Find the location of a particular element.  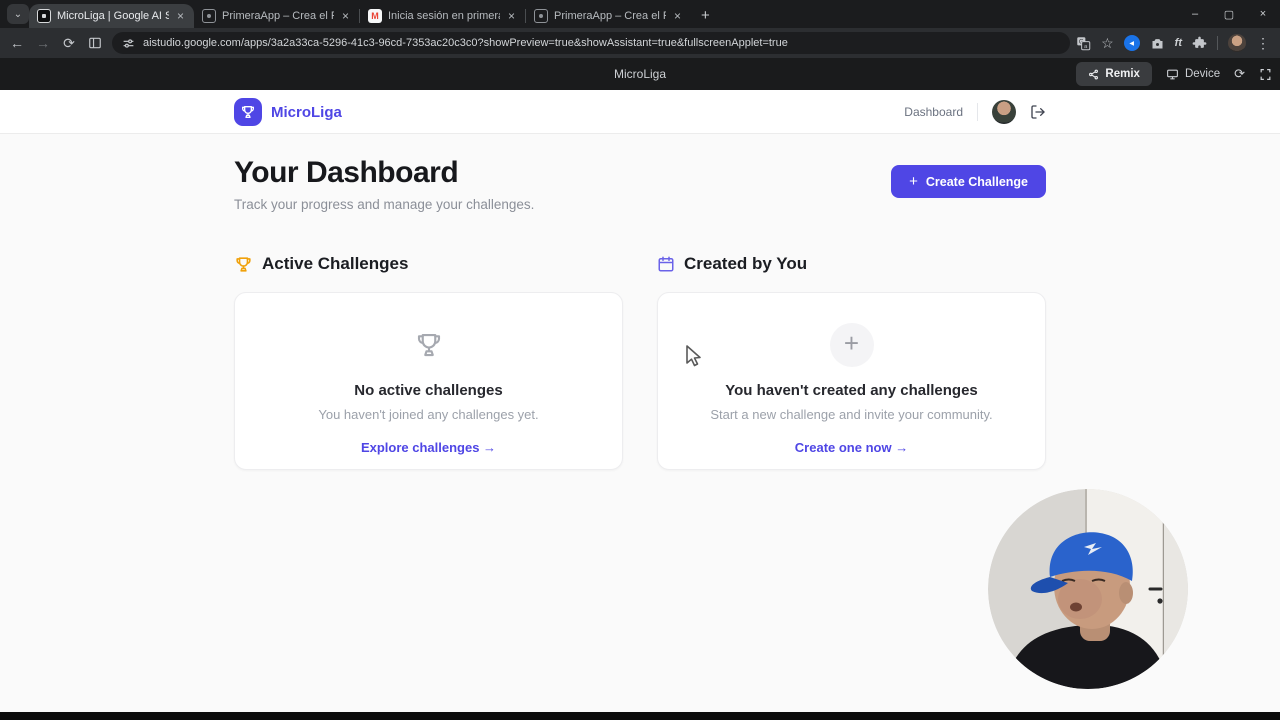

maximize-button: ▢ is located at coordinates (1229, 14).